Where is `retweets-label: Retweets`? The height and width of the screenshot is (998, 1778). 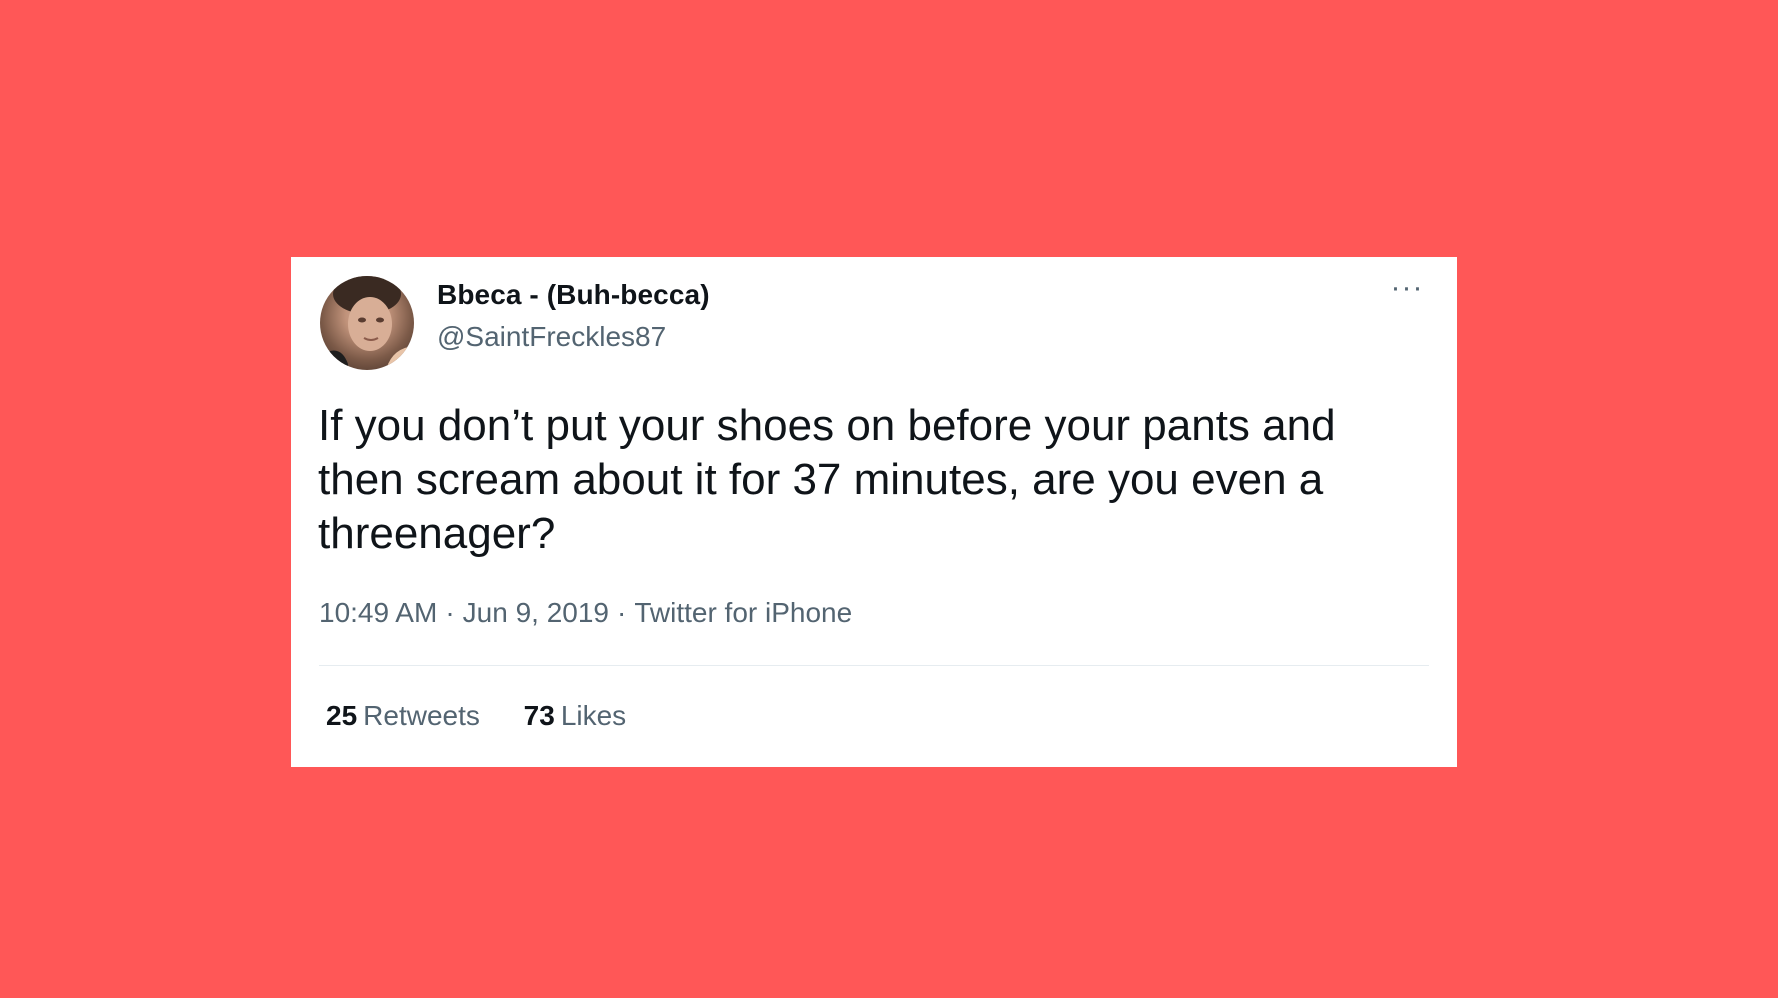
retweets-label: Retweets is located at coordinates (421, 715).